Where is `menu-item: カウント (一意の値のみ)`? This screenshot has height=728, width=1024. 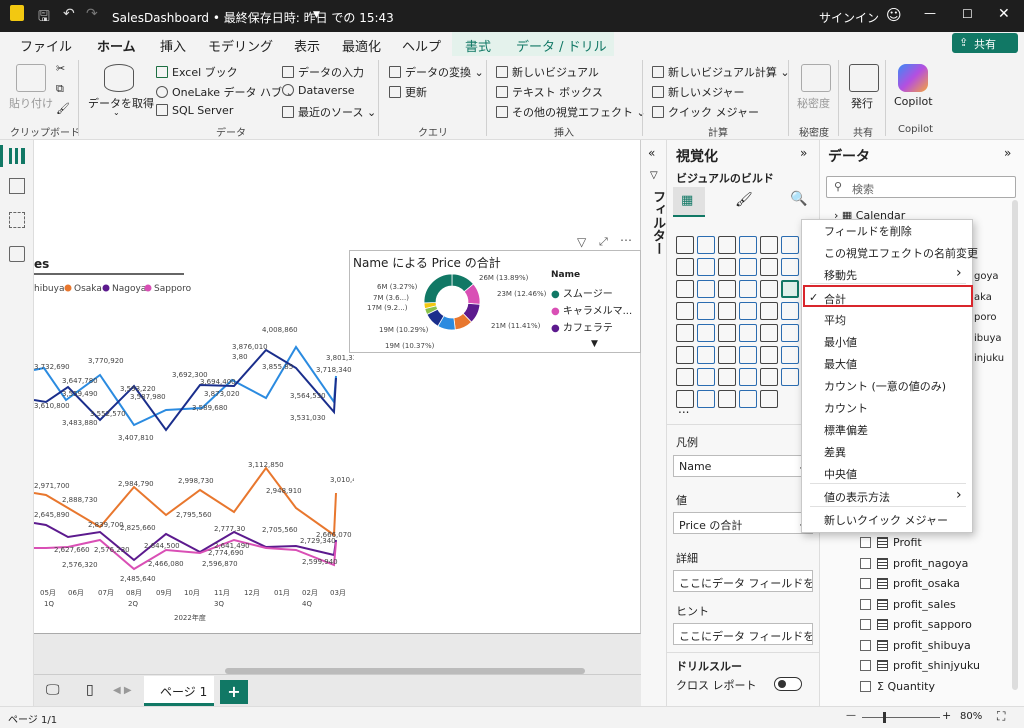 menu-item: カウント (一意の値のみ) is located at coordinates (885, 386).